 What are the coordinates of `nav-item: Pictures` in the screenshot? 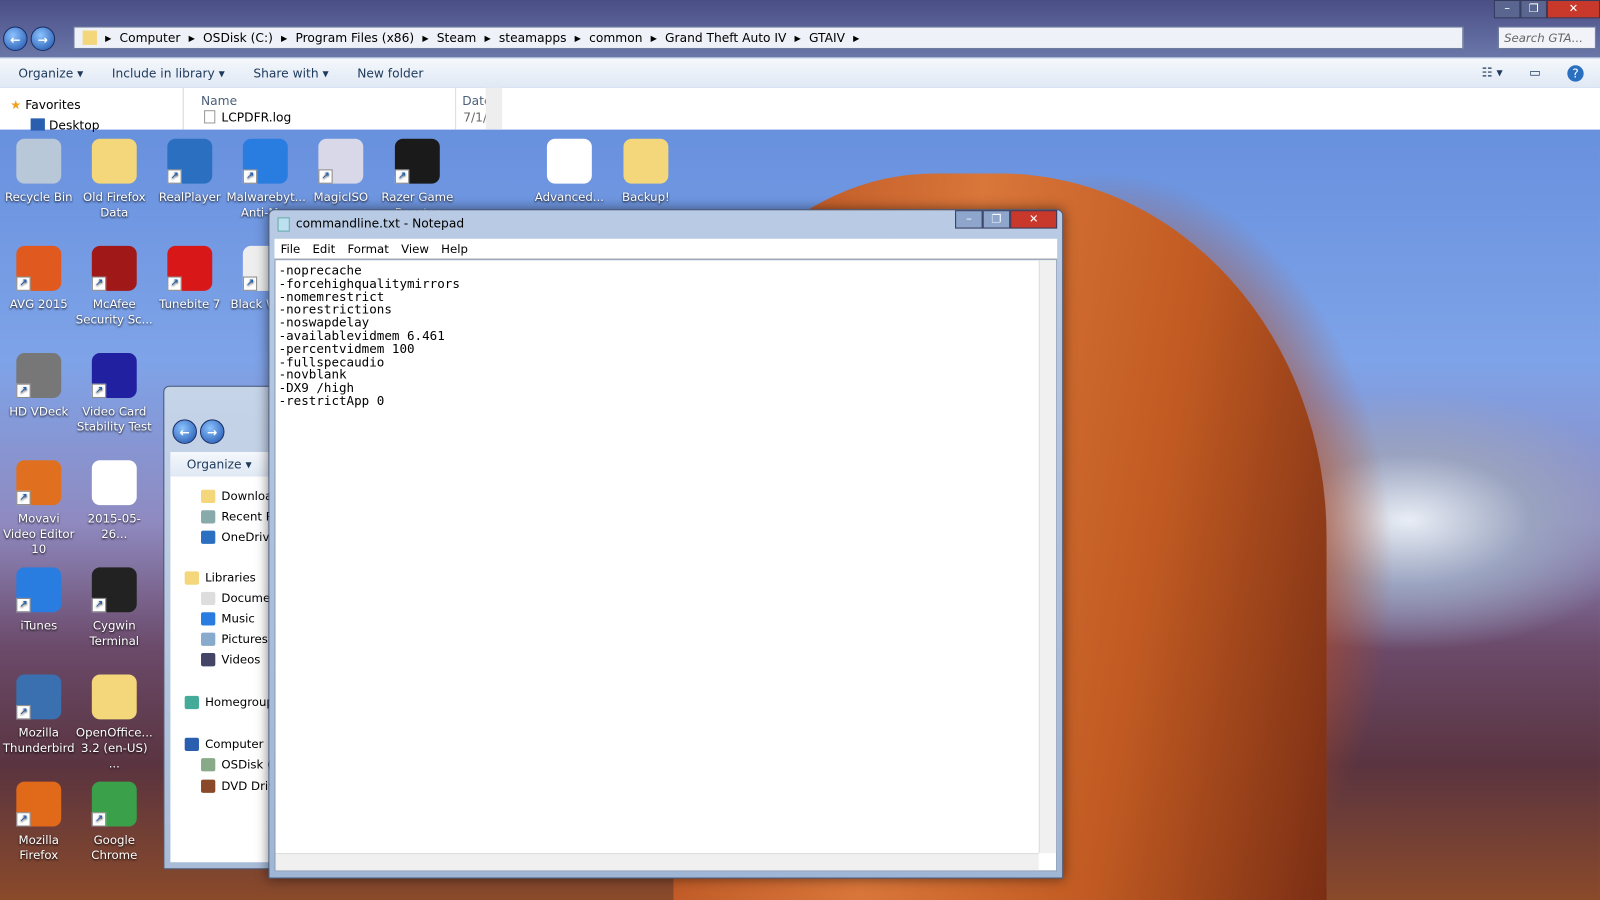 It's located at (234, 639).